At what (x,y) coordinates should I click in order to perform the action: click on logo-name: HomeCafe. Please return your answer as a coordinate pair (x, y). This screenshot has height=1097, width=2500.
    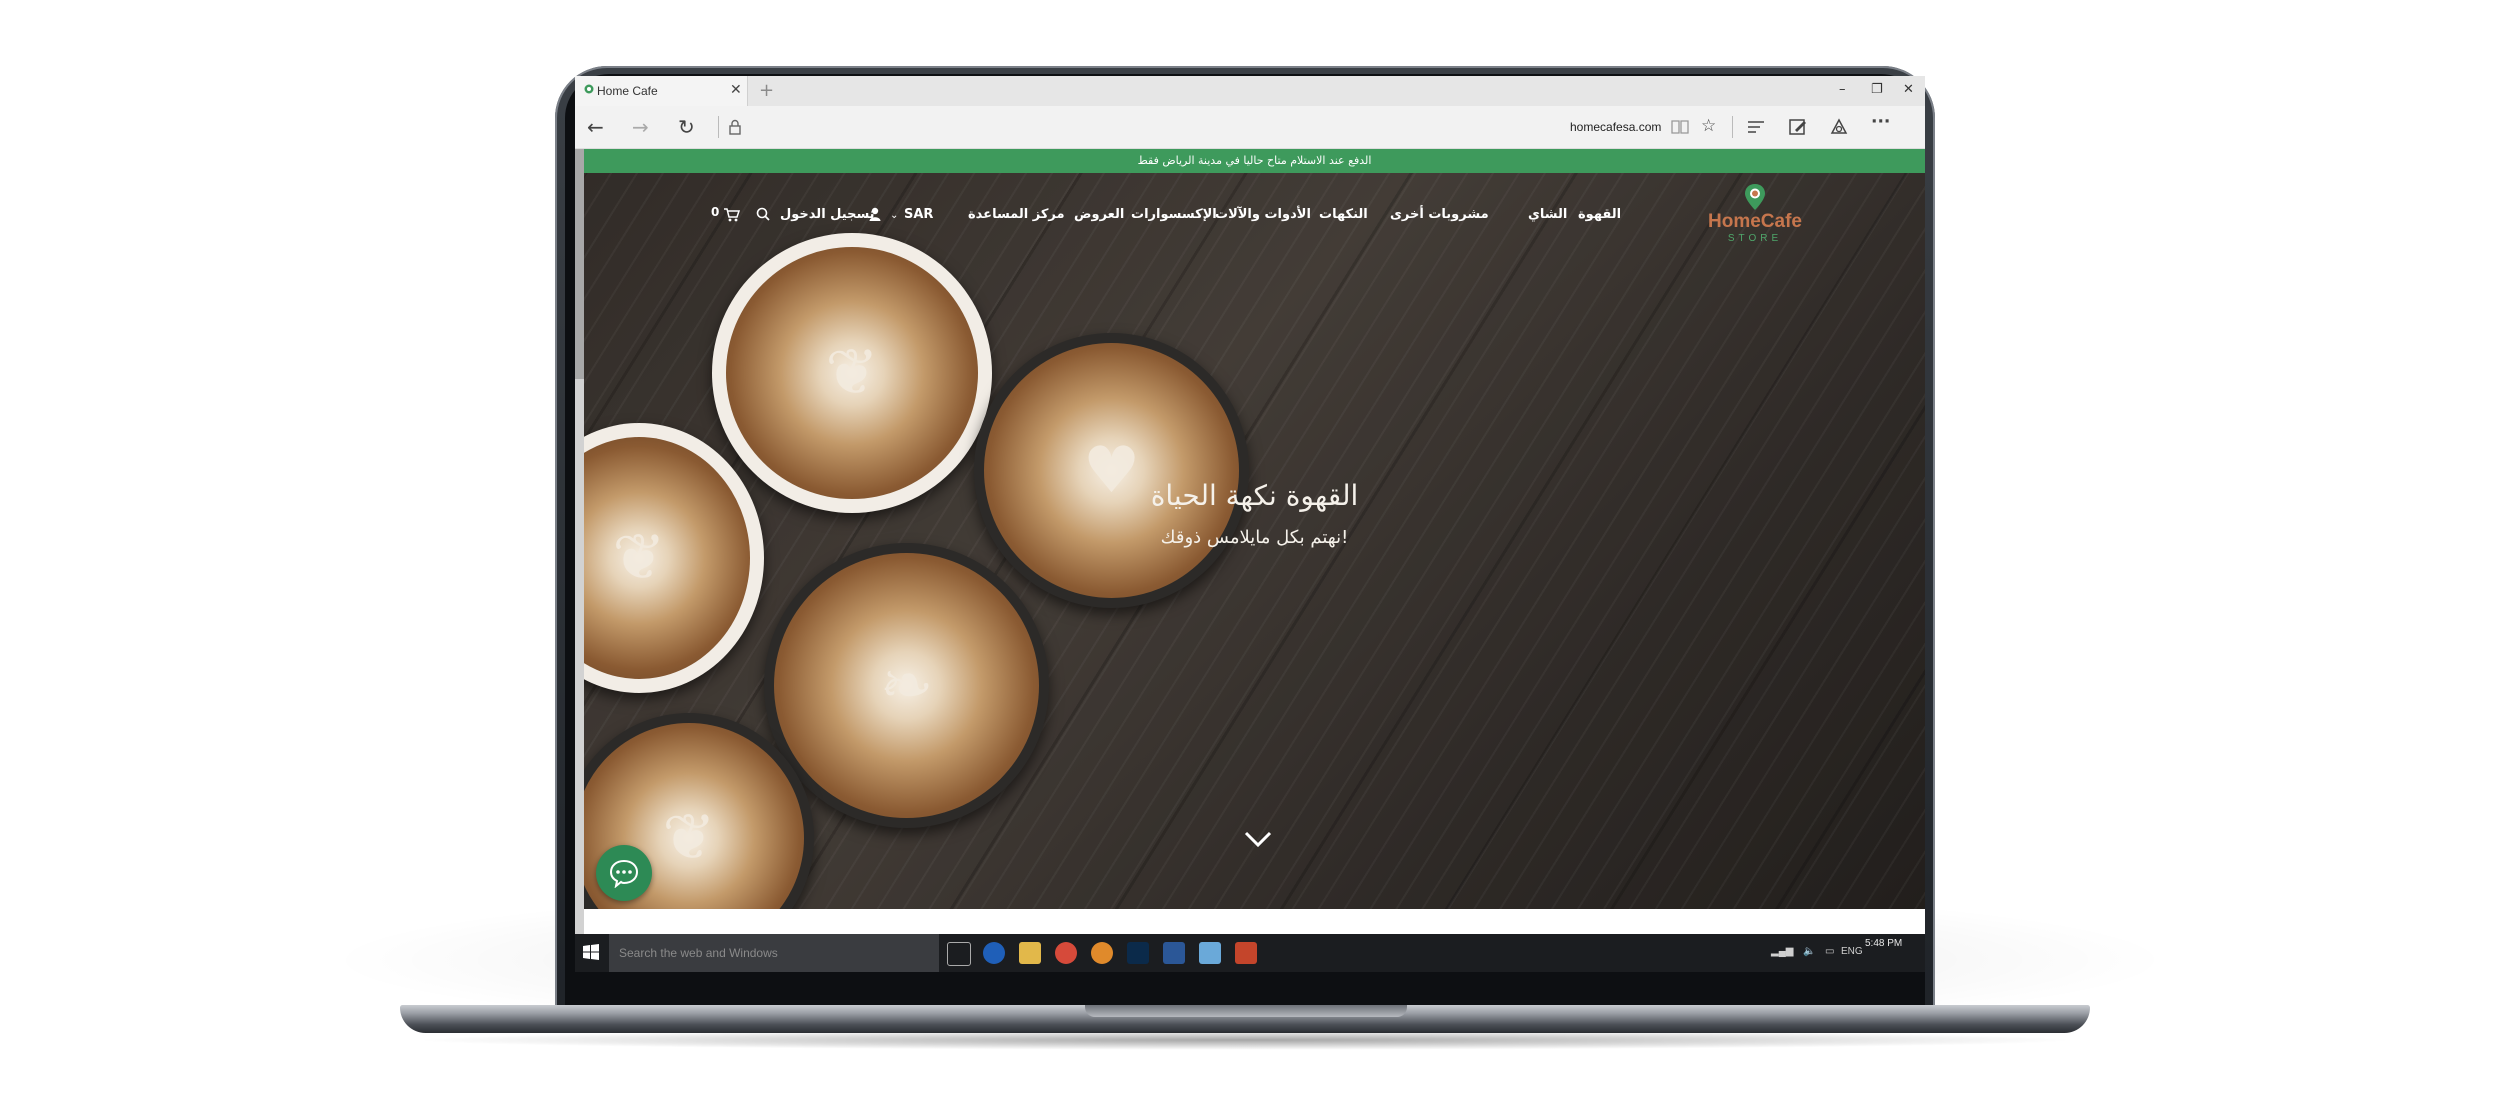
    Looking at the image, I should click on (1755, 221).